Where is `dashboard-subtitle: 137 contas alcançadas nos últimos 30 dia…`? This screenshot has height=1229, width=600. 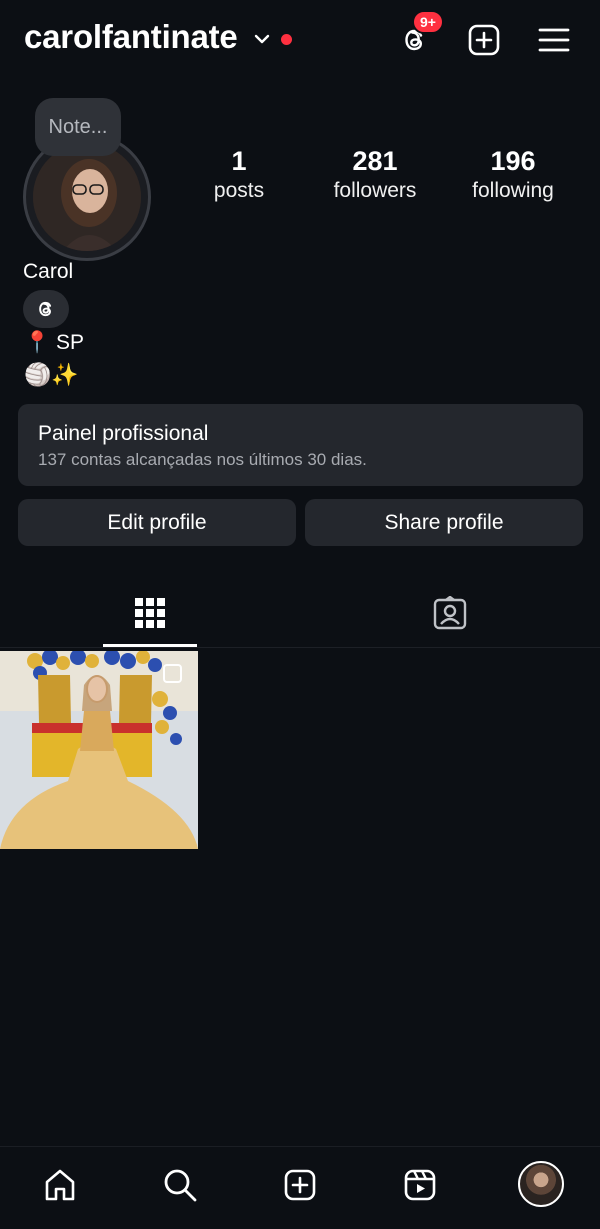 dashboard-subtitle: 137 contas alcançadas nos últimos 30 dia… is located at coordinates (202, 459).